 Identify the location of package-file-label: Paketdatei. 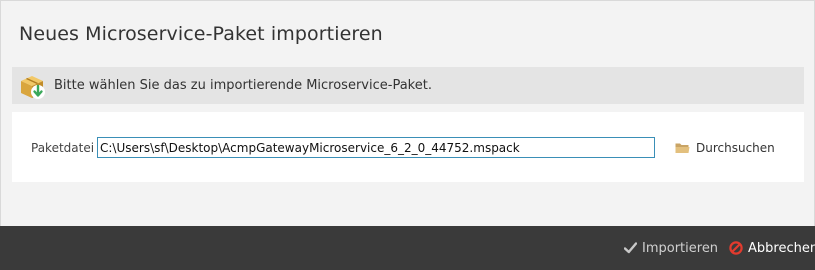
(63, 148).